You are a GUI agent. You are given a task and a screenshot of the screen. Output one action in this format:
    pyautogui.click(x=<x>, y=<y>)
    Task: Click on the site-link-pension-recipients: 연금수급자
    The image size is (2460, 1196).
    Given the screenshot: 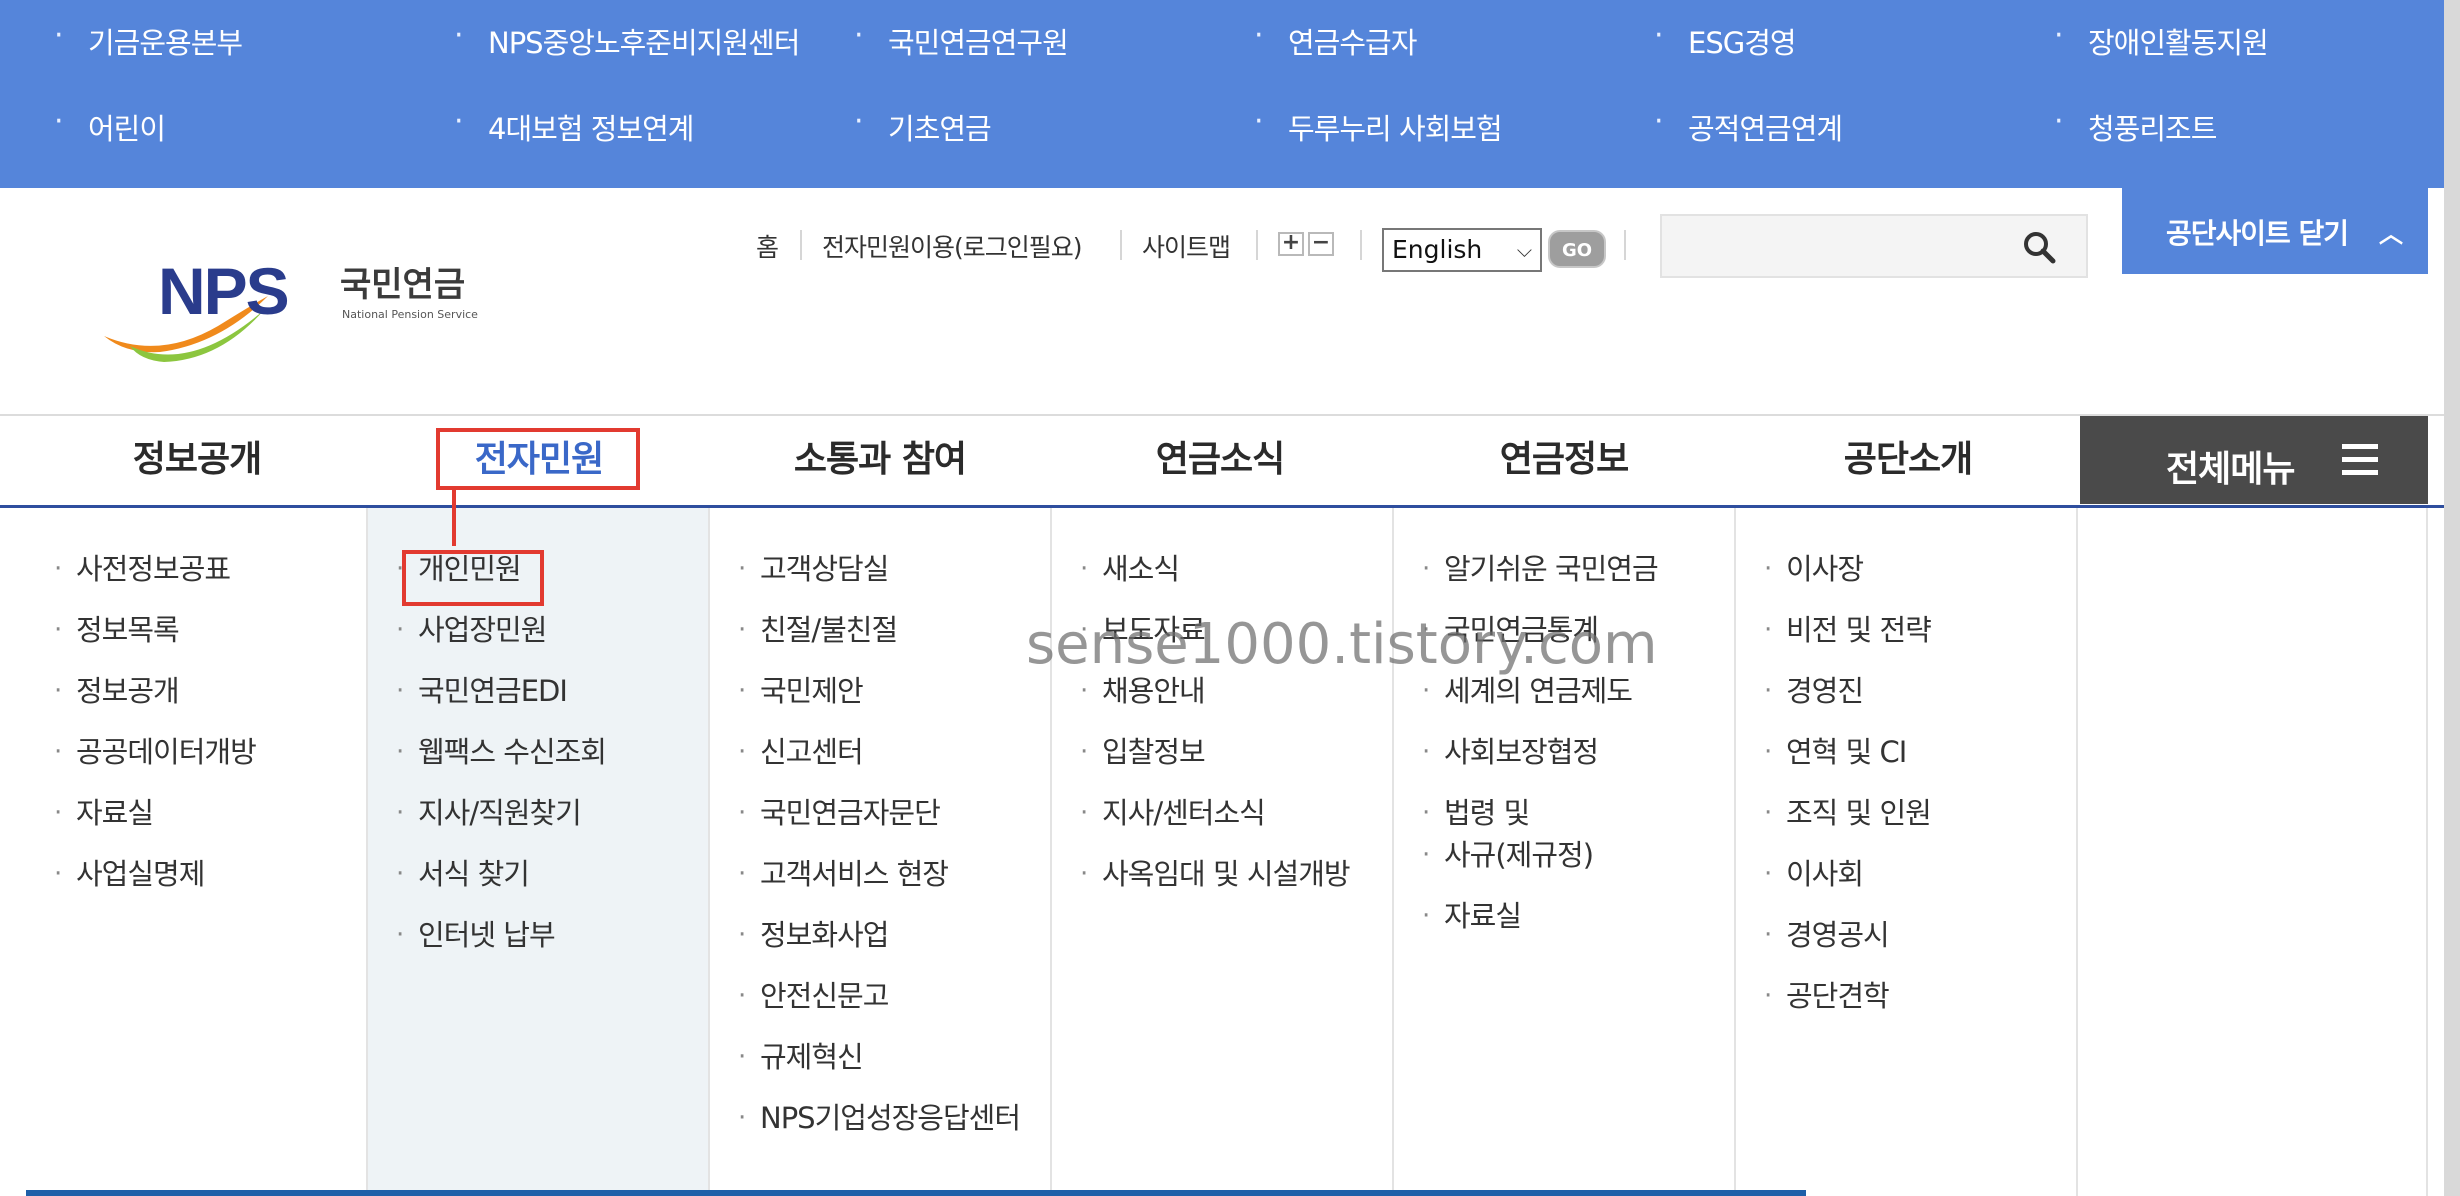 What is the action you would take?
    pyautogui.click(x=1336, y=40)
    